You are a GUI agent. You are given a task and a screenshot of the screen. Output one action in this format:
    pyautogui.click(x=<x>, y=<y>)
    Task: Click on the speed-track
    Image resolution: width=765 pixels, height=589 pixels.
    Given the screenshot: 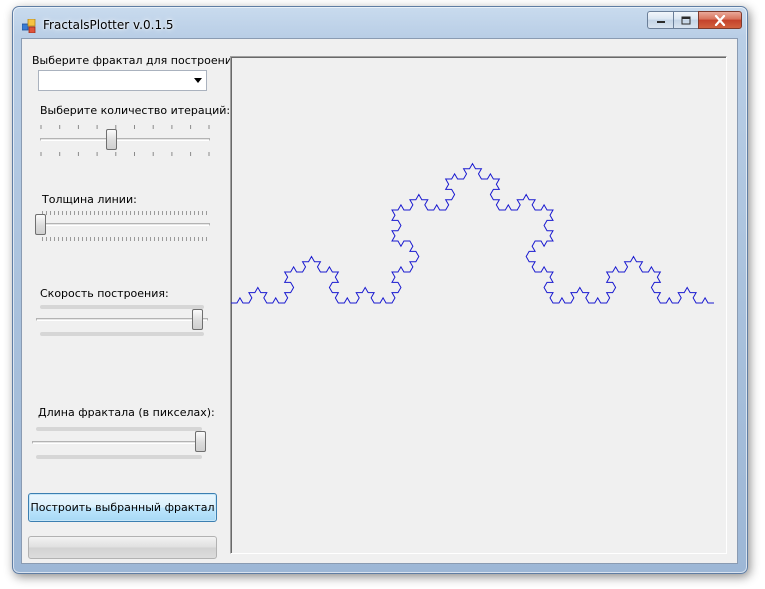 What is the action you would take?
    pyautogui.click(x=122, y=319)
    